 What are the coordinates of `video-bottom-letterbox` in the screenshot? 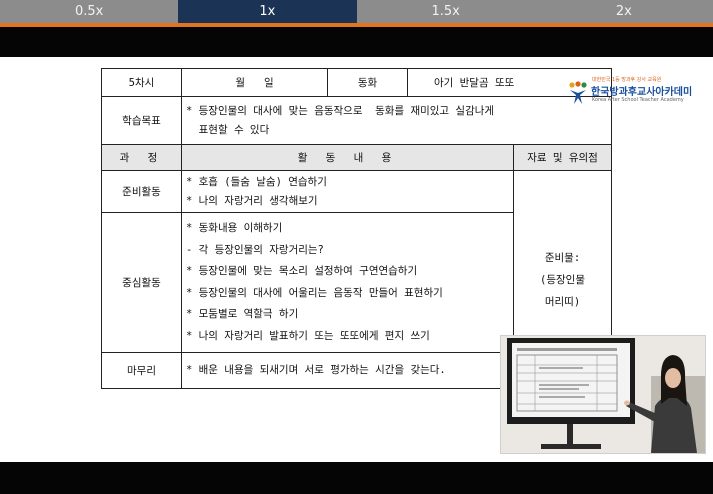 It's located at (356, 478).